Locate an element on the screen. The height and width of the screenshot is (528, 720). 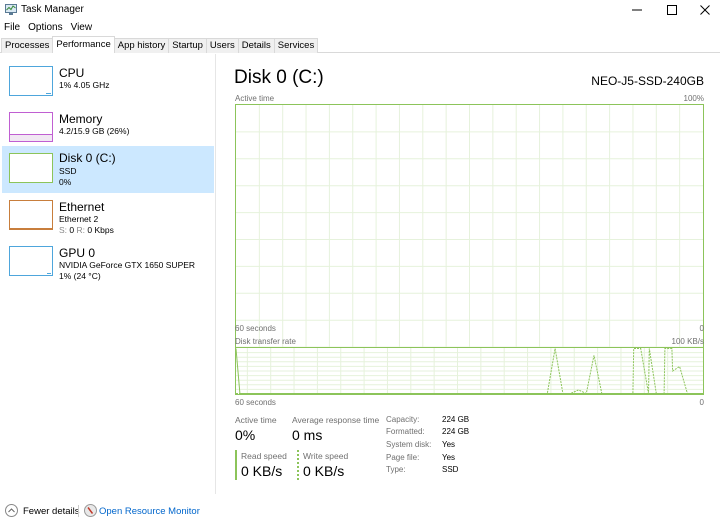
tab-processes: Processes is located at coordinates (27, 45).